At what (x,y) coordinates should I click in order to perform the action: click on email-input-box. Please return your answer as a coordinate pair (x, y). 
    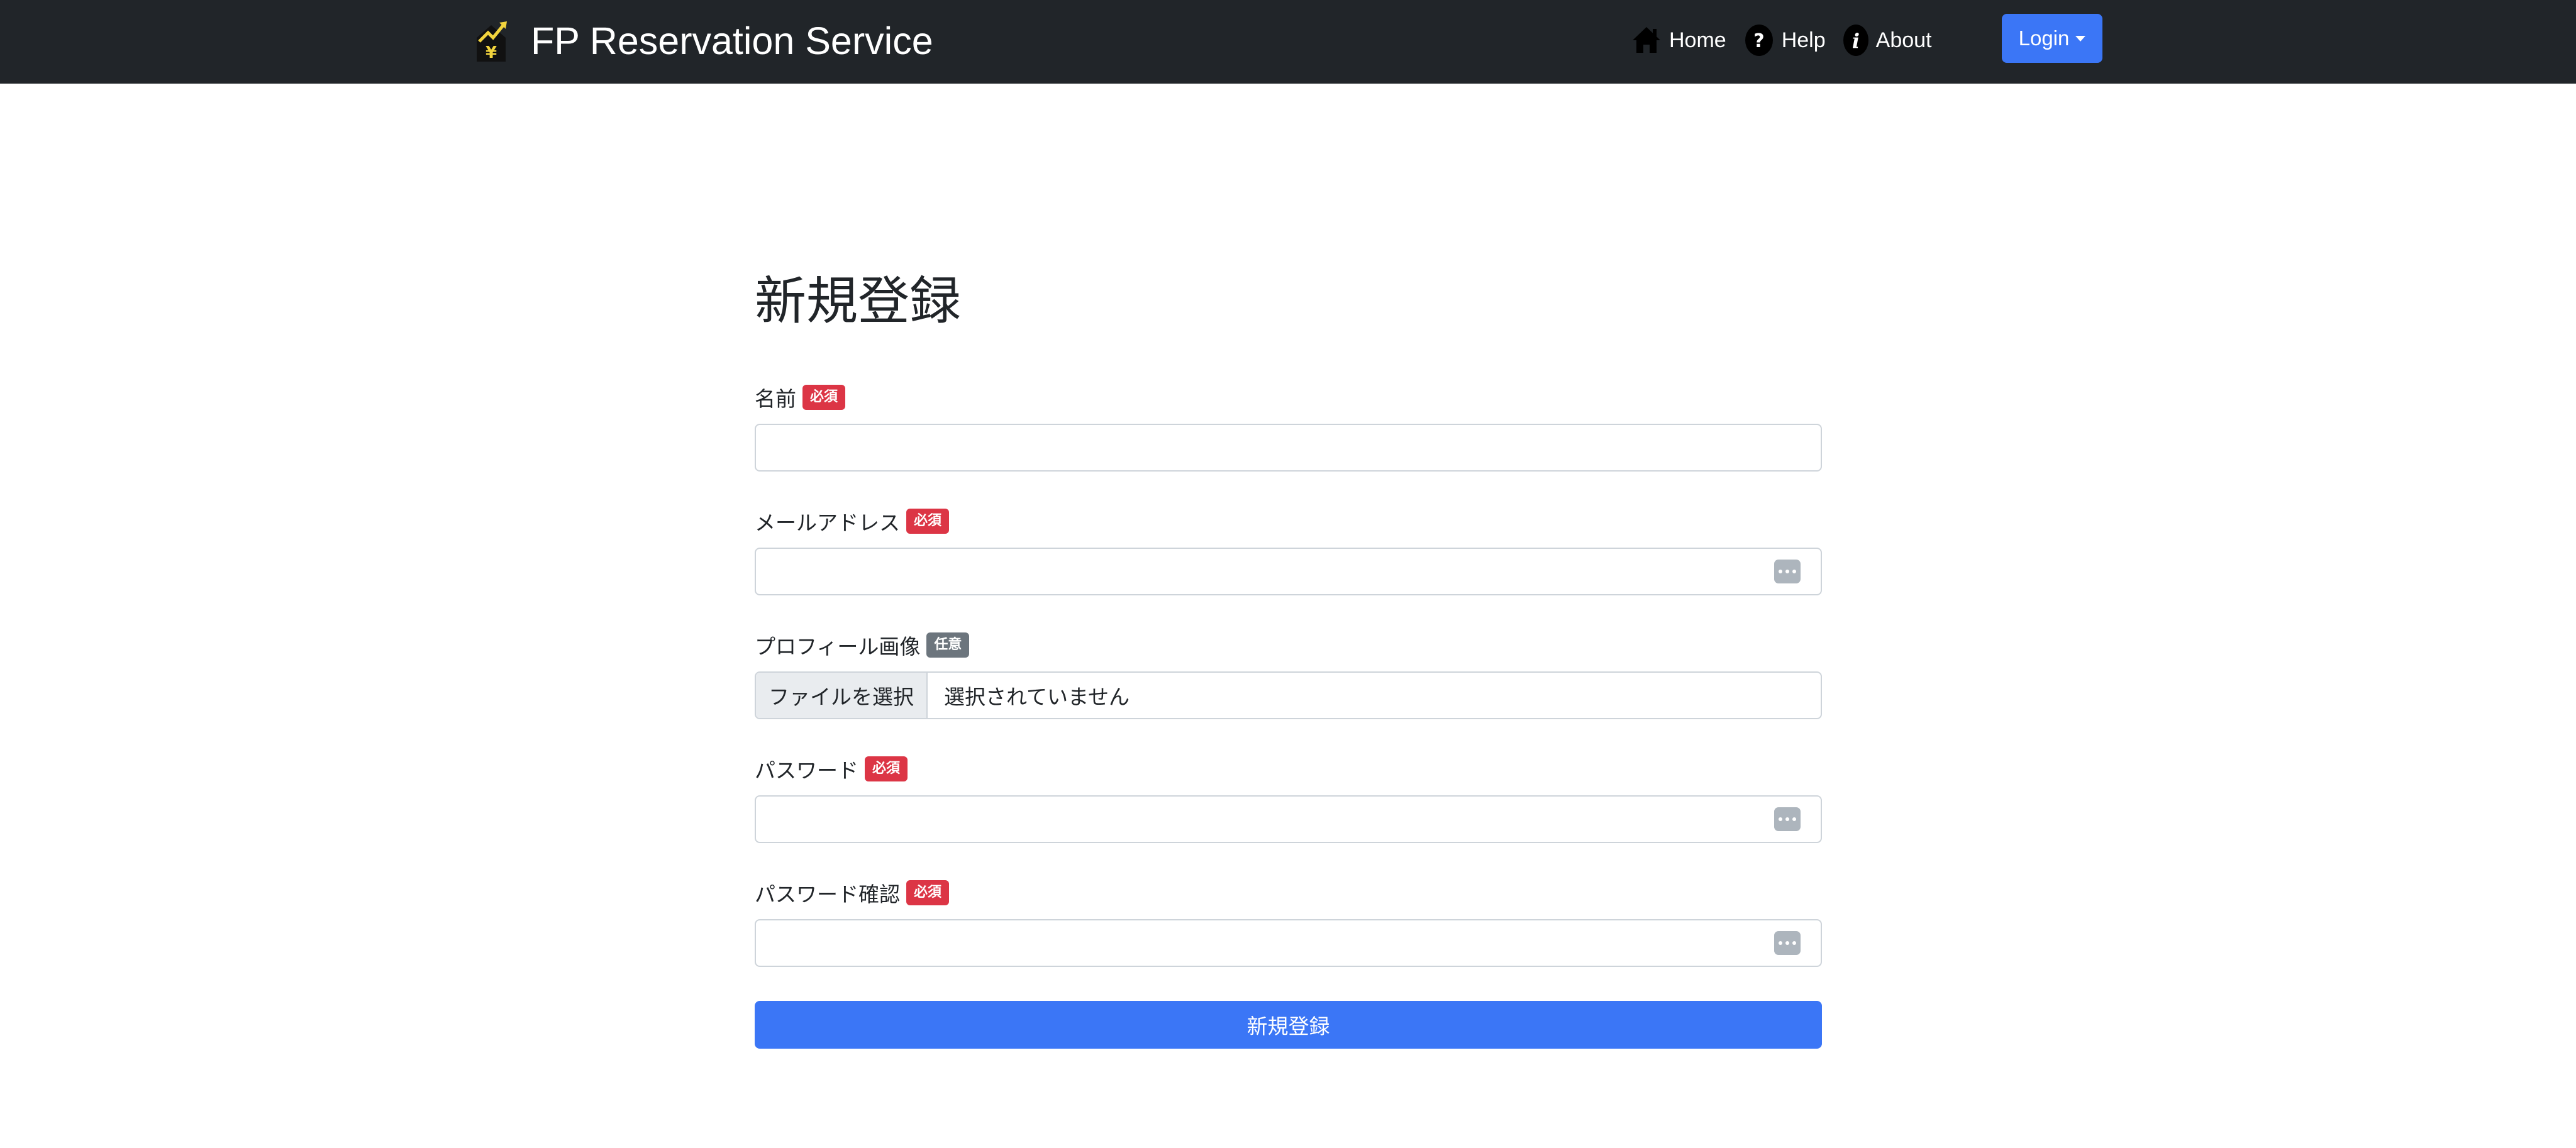
    Looking at the image, I should click on (1288, 571).